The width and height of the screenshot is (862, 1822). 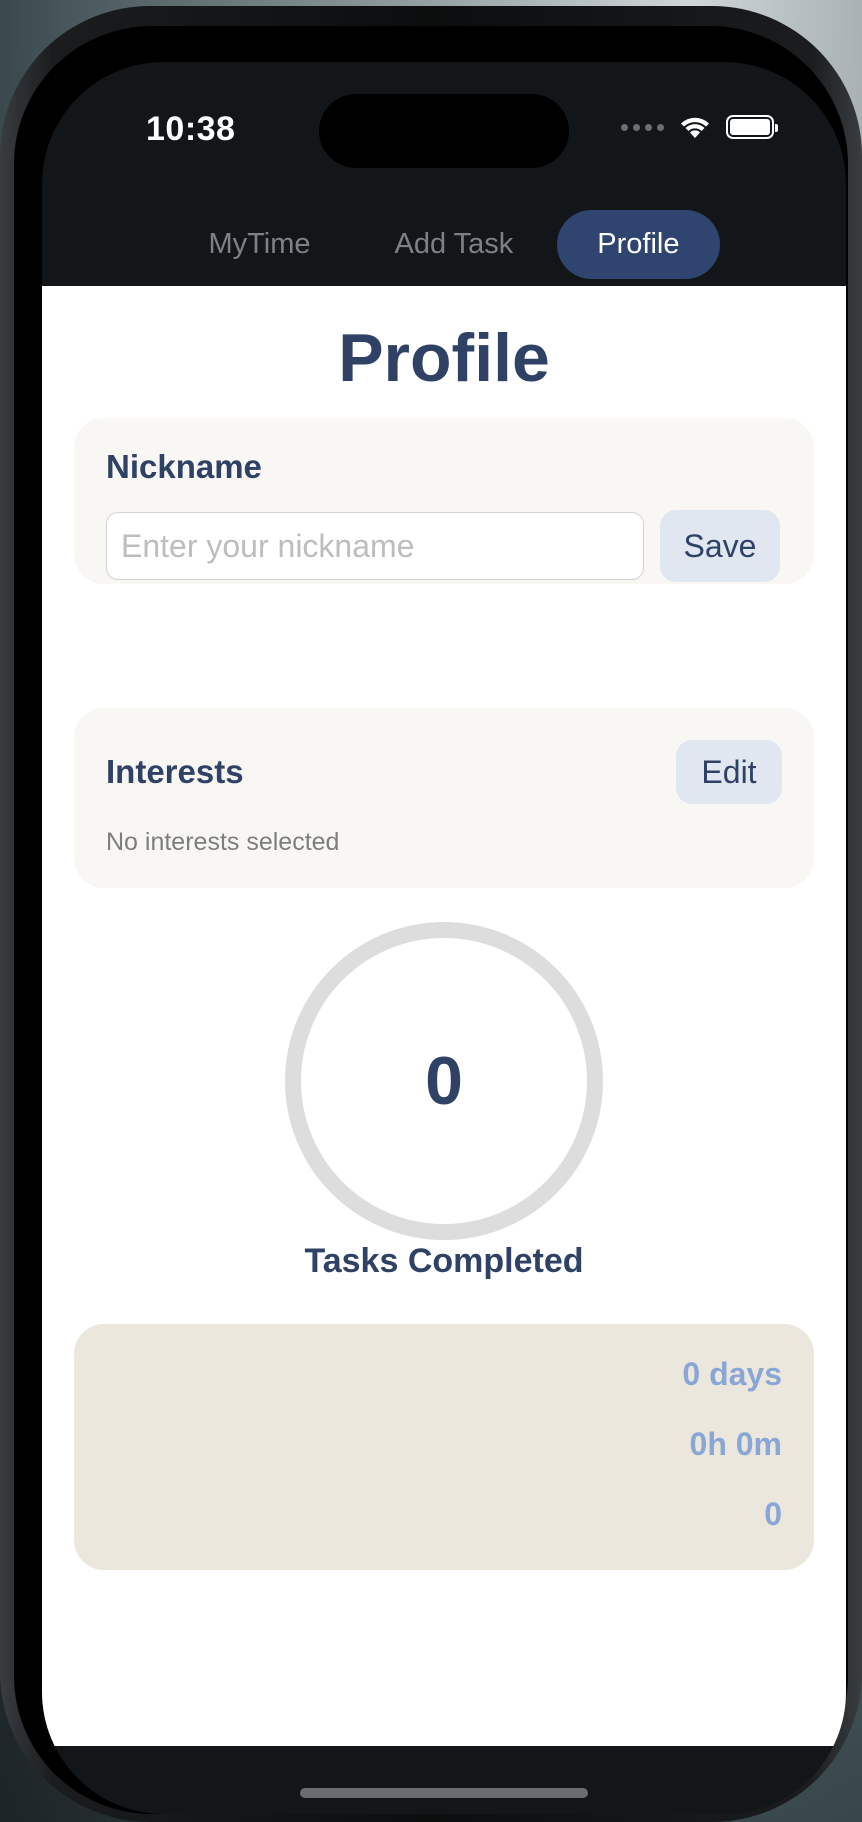 I want to click on tasks-completed-label: Tasks Completed, so click(x=444, y=1261).